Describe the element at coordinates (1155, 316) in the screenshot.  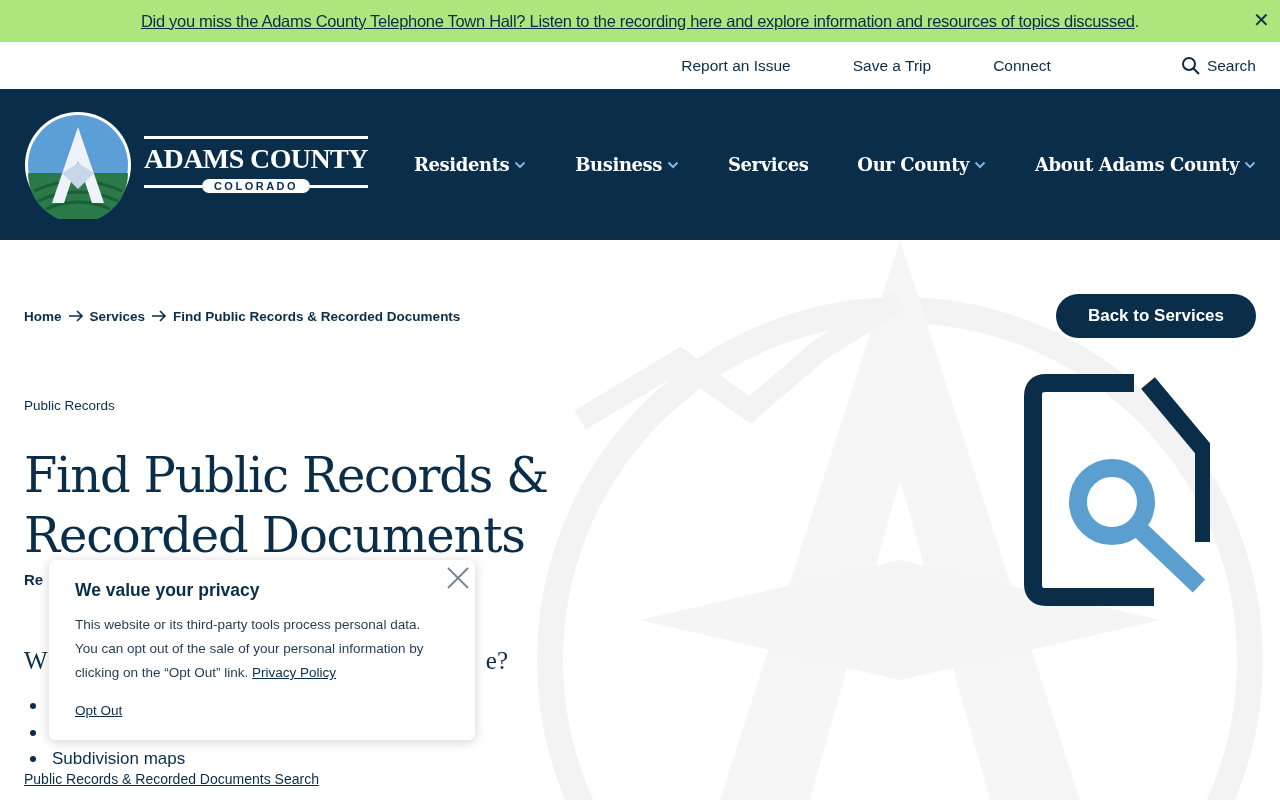
I see `back-button: Back to Services` at that location.